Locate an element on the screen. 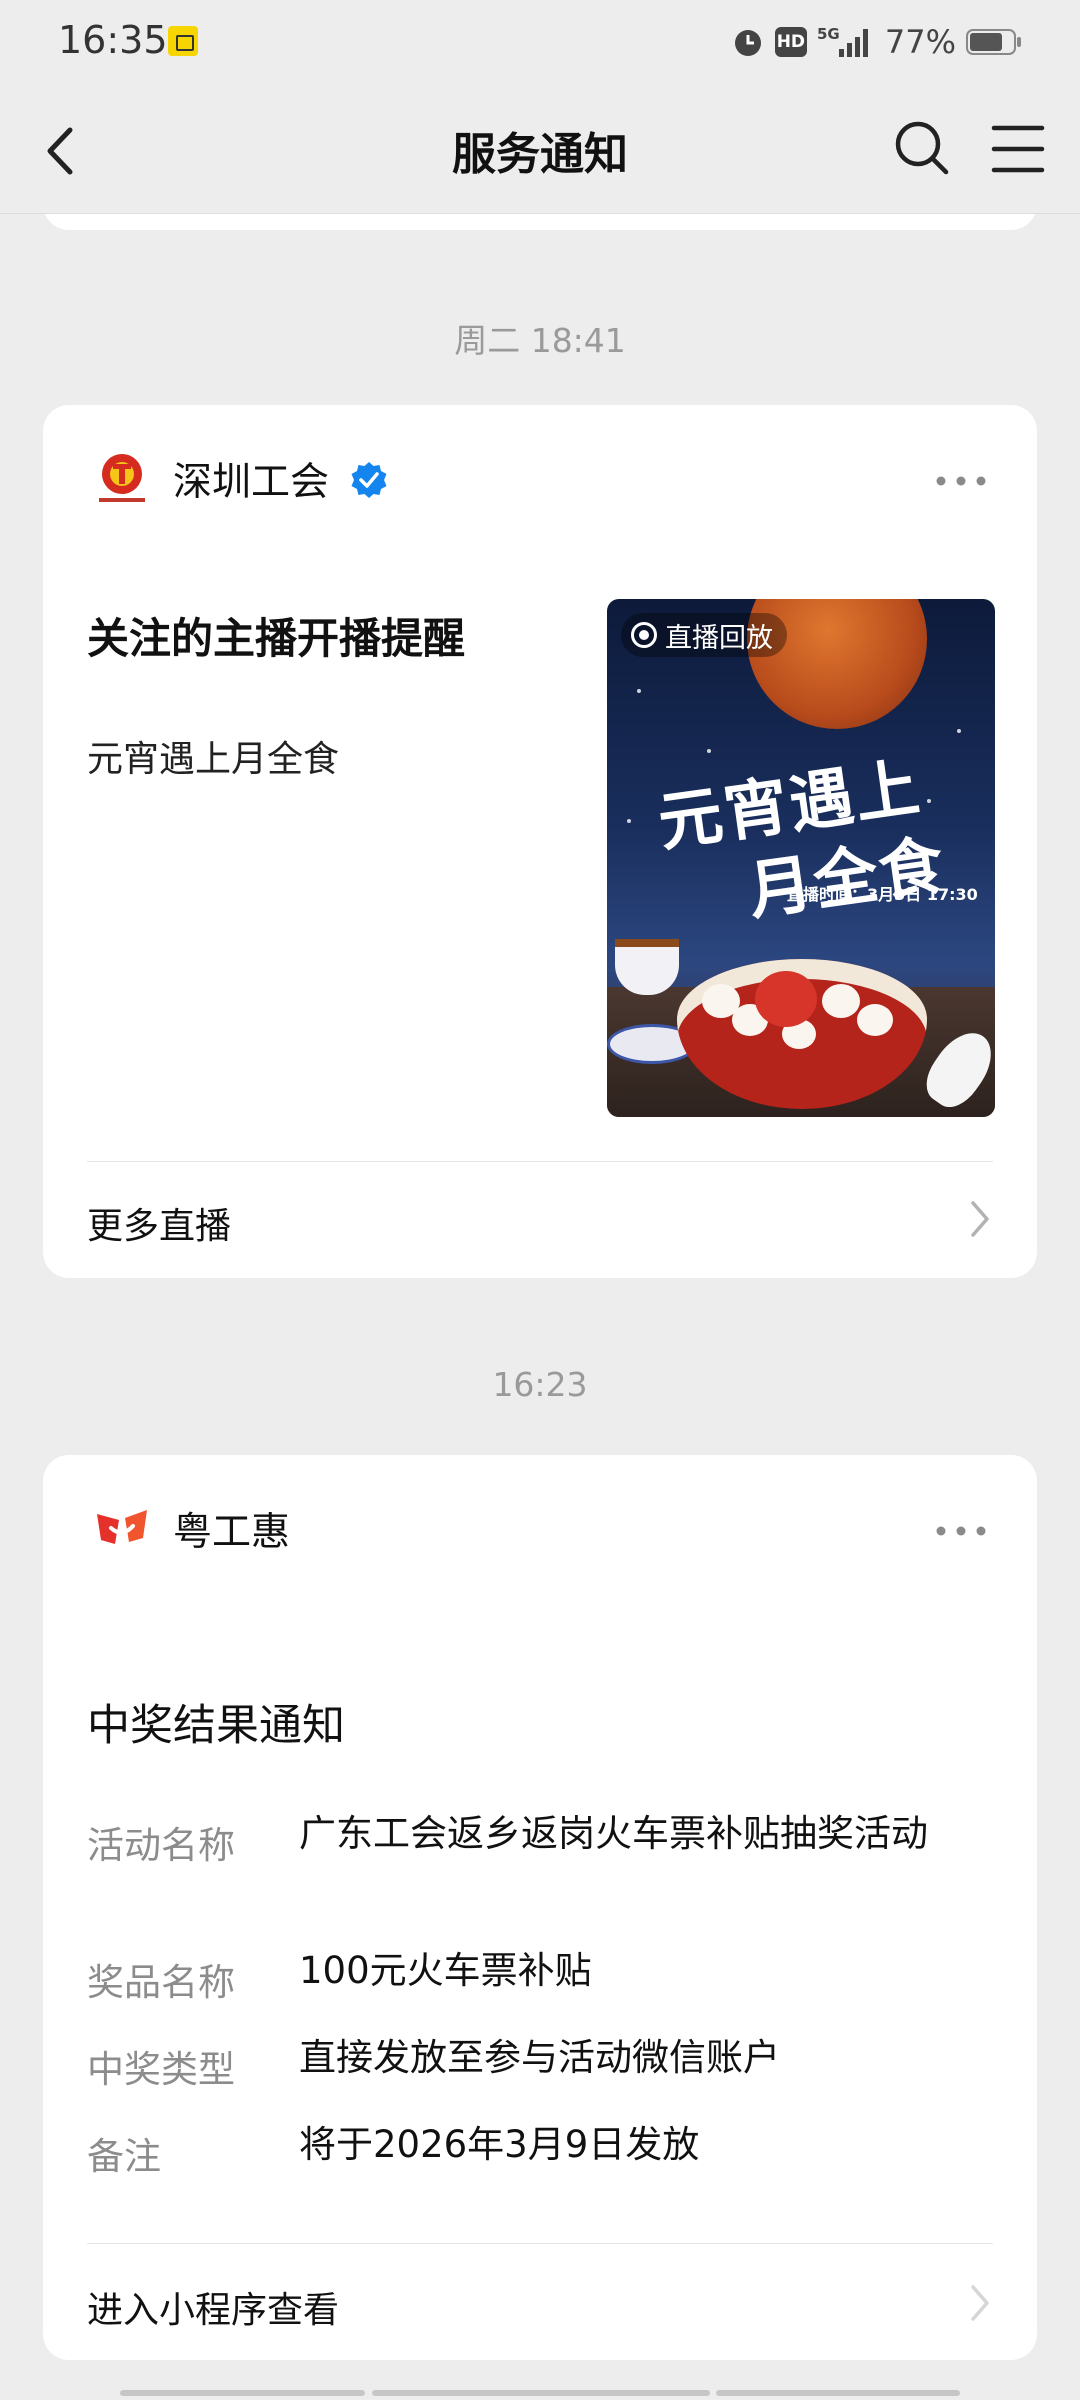 The width and height of the screenshot is (1080, 2400). search-icon is located at coordinates (922, 148).